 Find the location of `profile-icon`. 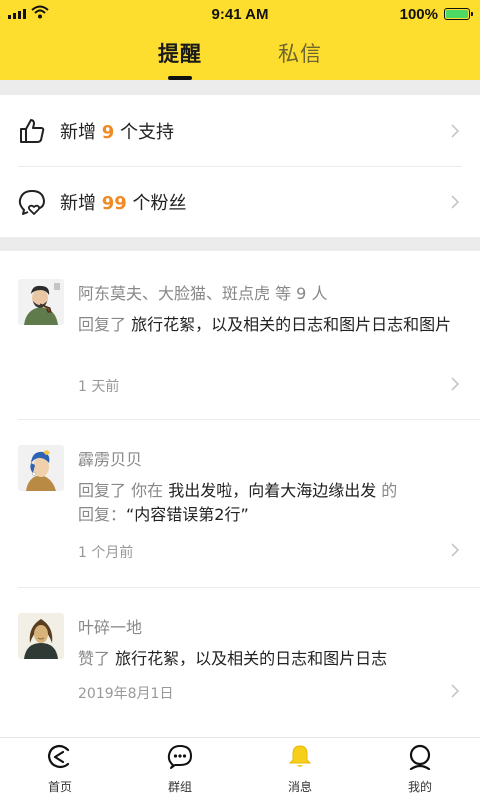

profile-icon is located at coordinates (420, 757).